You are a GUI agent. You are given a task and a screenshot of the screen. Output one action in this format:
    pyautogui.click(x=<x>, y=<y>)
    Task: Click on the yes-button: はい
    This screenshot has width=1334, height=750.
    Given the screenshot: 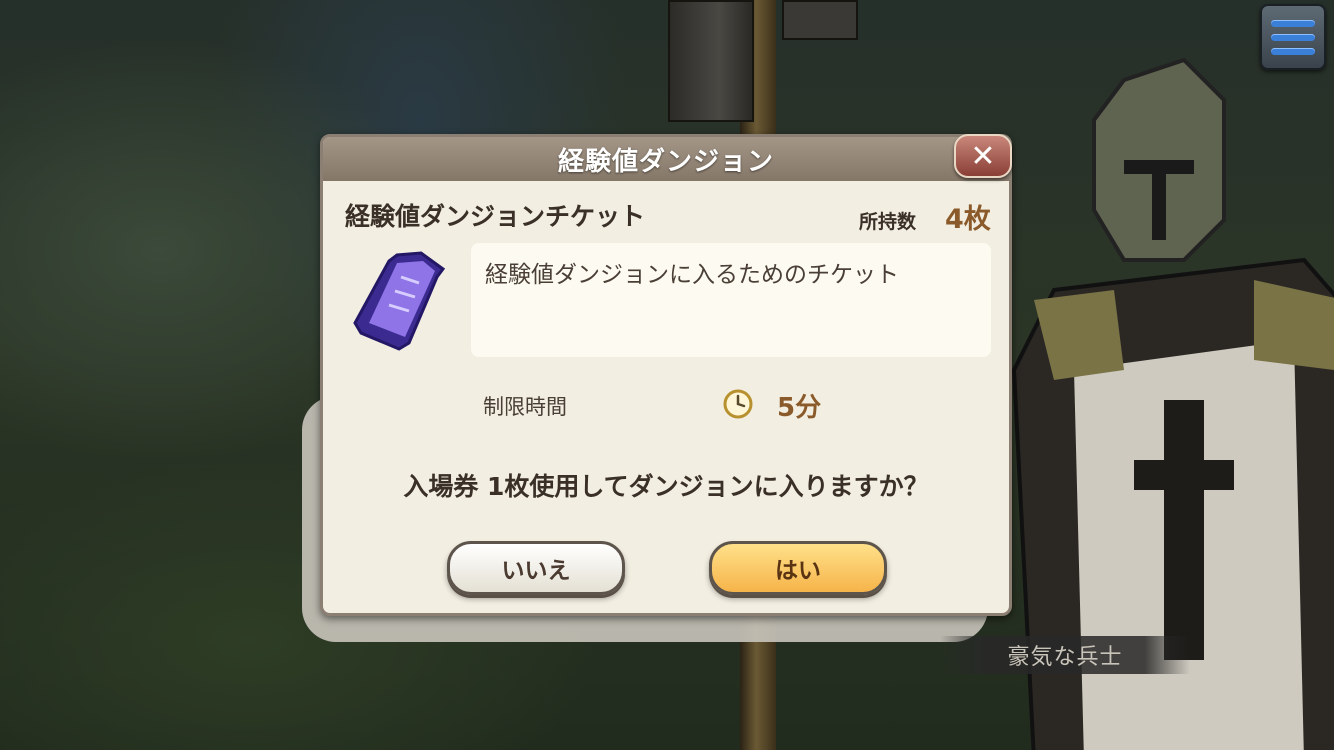 What is the action you would take?
    pyautogui.click(x=798, y=568)
    